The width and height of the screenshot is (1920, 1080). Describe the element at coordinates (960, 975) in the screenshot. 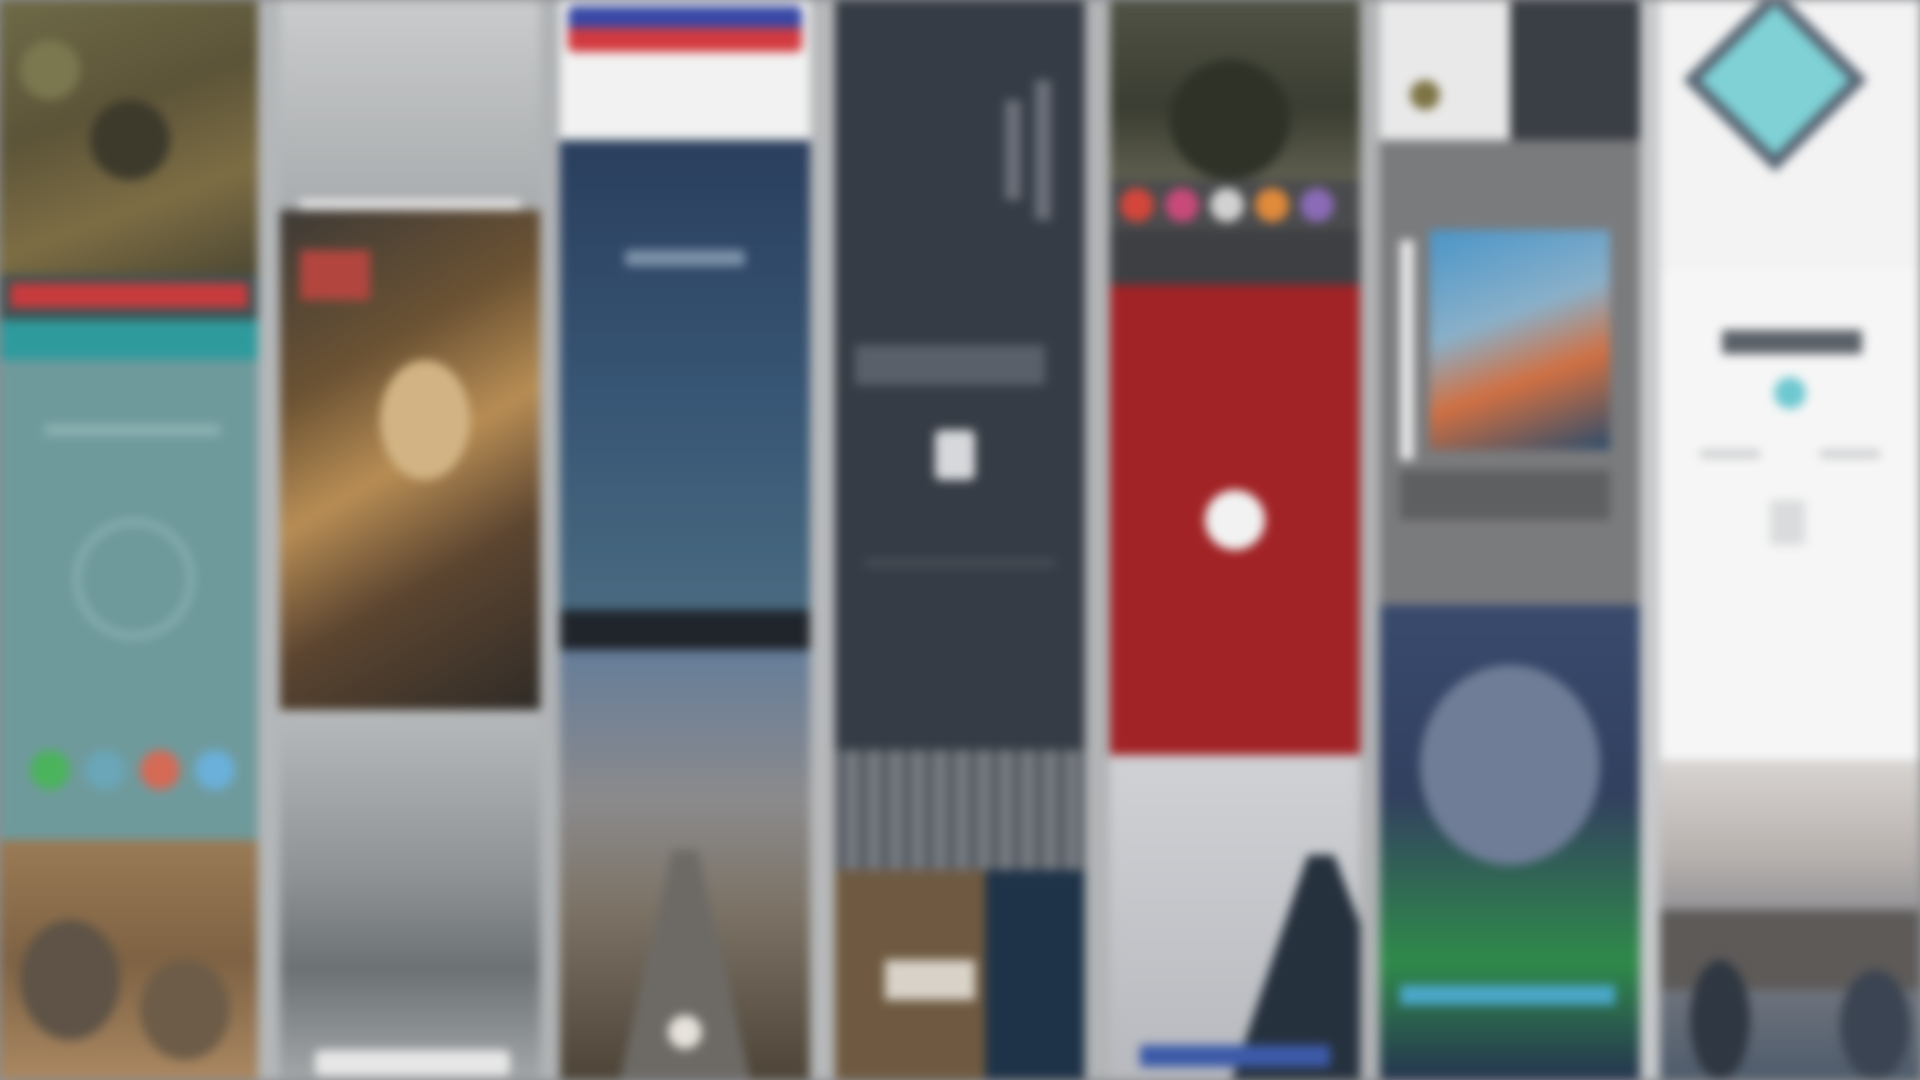

I see `door-photo-tile` at that location.